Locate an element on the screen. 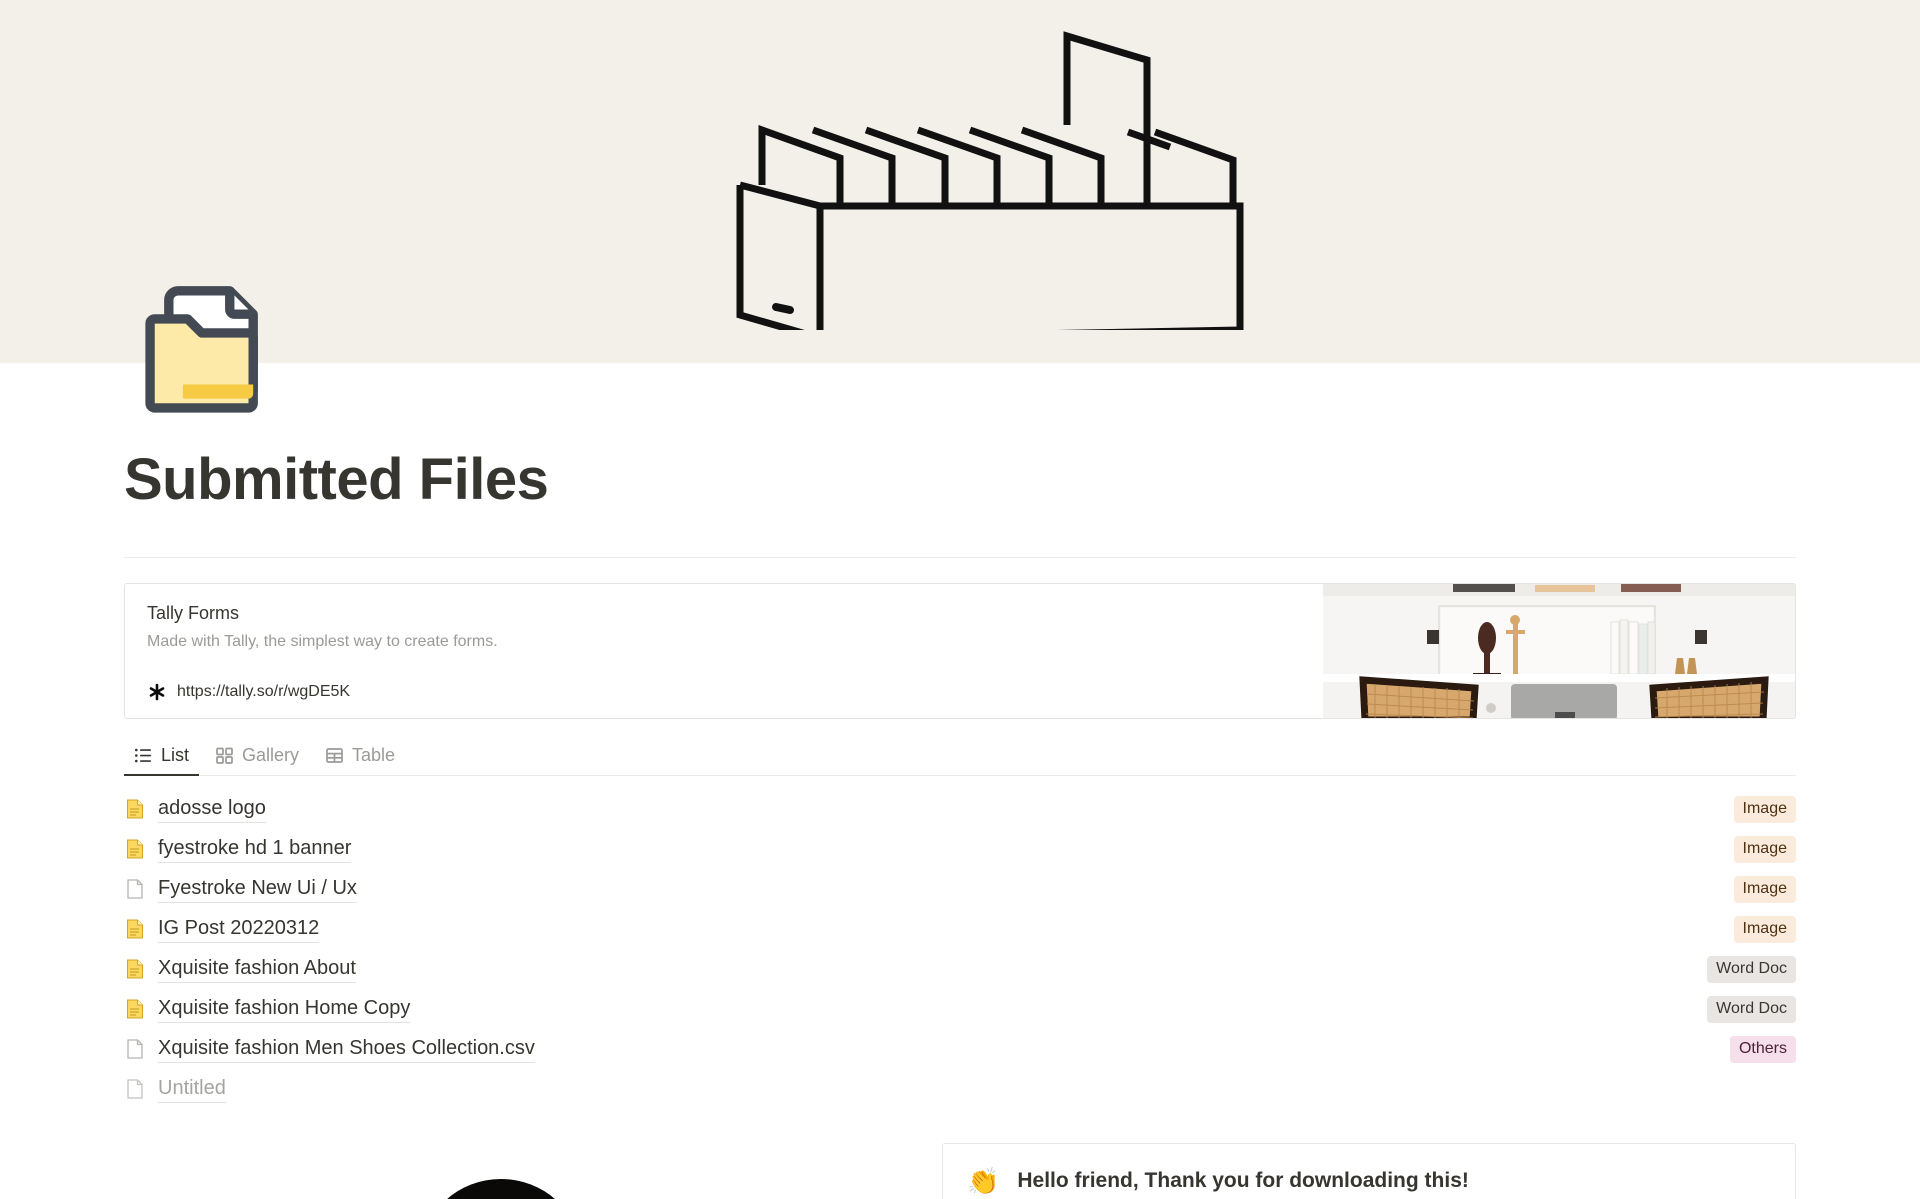 This screenshot has width=1920, height=1199. file-name: Fyestroke New Ui / Ux is located at coordinates (257, 889).